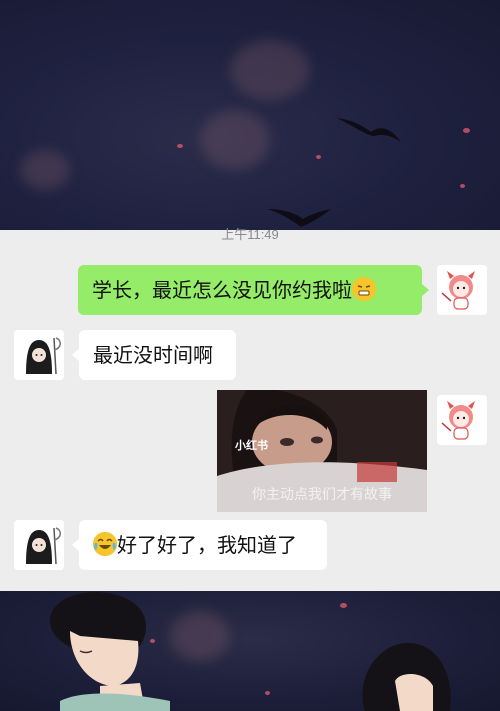 This screenshot has height=711, width=500. I want to click on message-text: 好了好了，我知道了, so click(207, 545).